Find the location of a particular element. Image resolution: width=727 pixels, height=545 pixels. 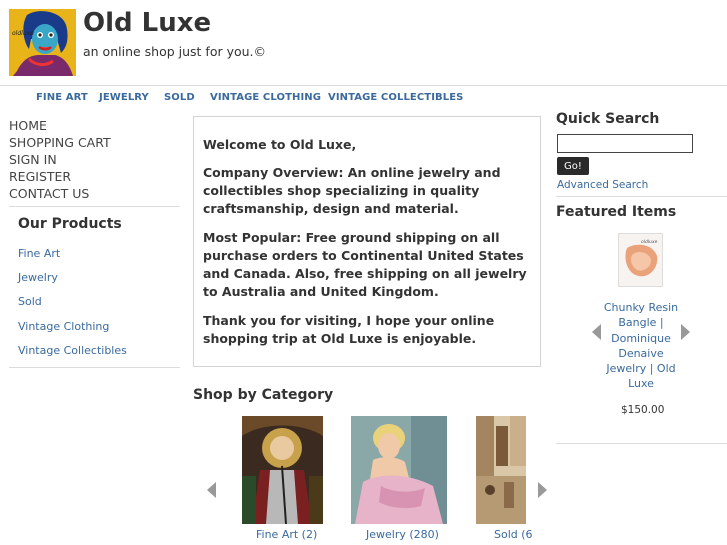

category-vintage-collectibles: Vintage Collectibles is located at coordinates (72, 350).